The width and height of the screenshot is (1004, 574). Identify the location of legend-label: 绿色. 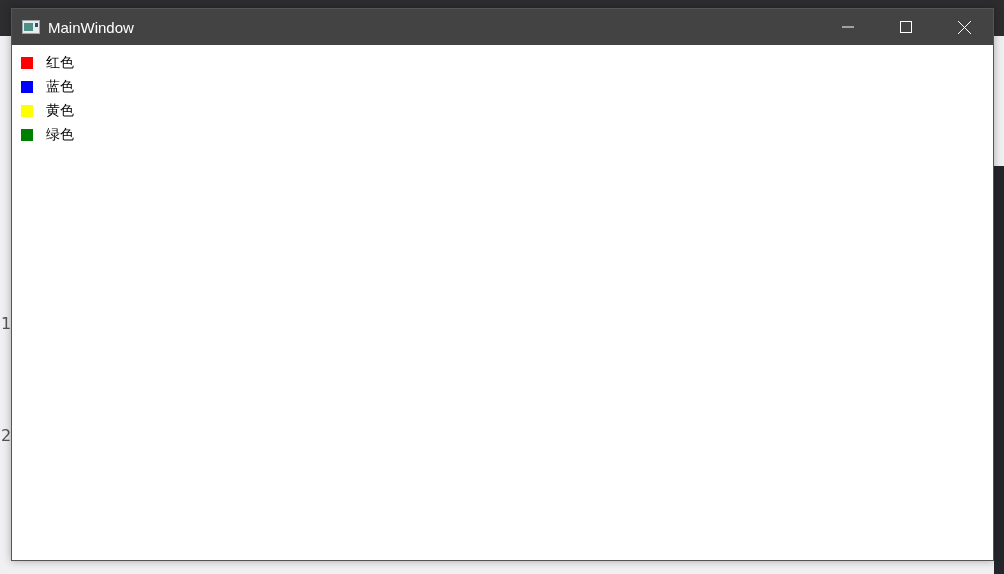
(60, 135).